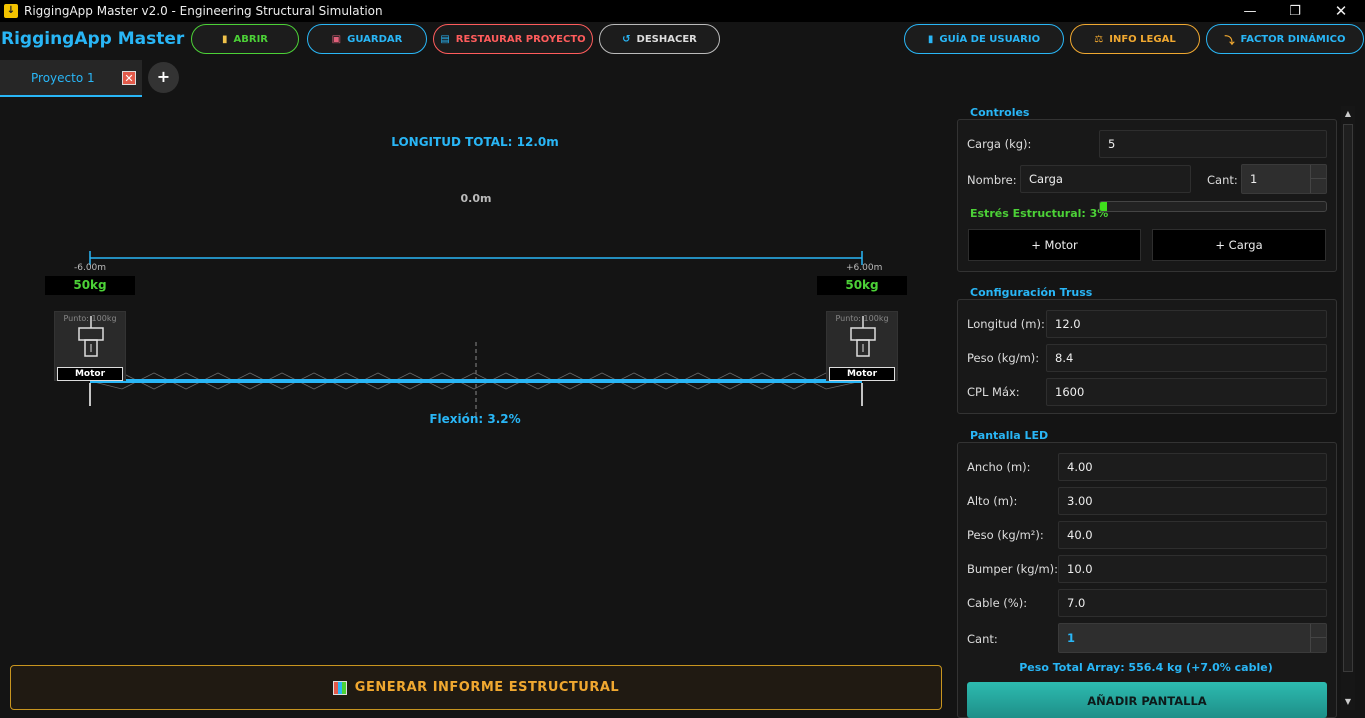  What do you see at coordinates (1295, 11) in the screenshot?
I see `restore-window-button: ❐` at bounding box center [1295, 11].